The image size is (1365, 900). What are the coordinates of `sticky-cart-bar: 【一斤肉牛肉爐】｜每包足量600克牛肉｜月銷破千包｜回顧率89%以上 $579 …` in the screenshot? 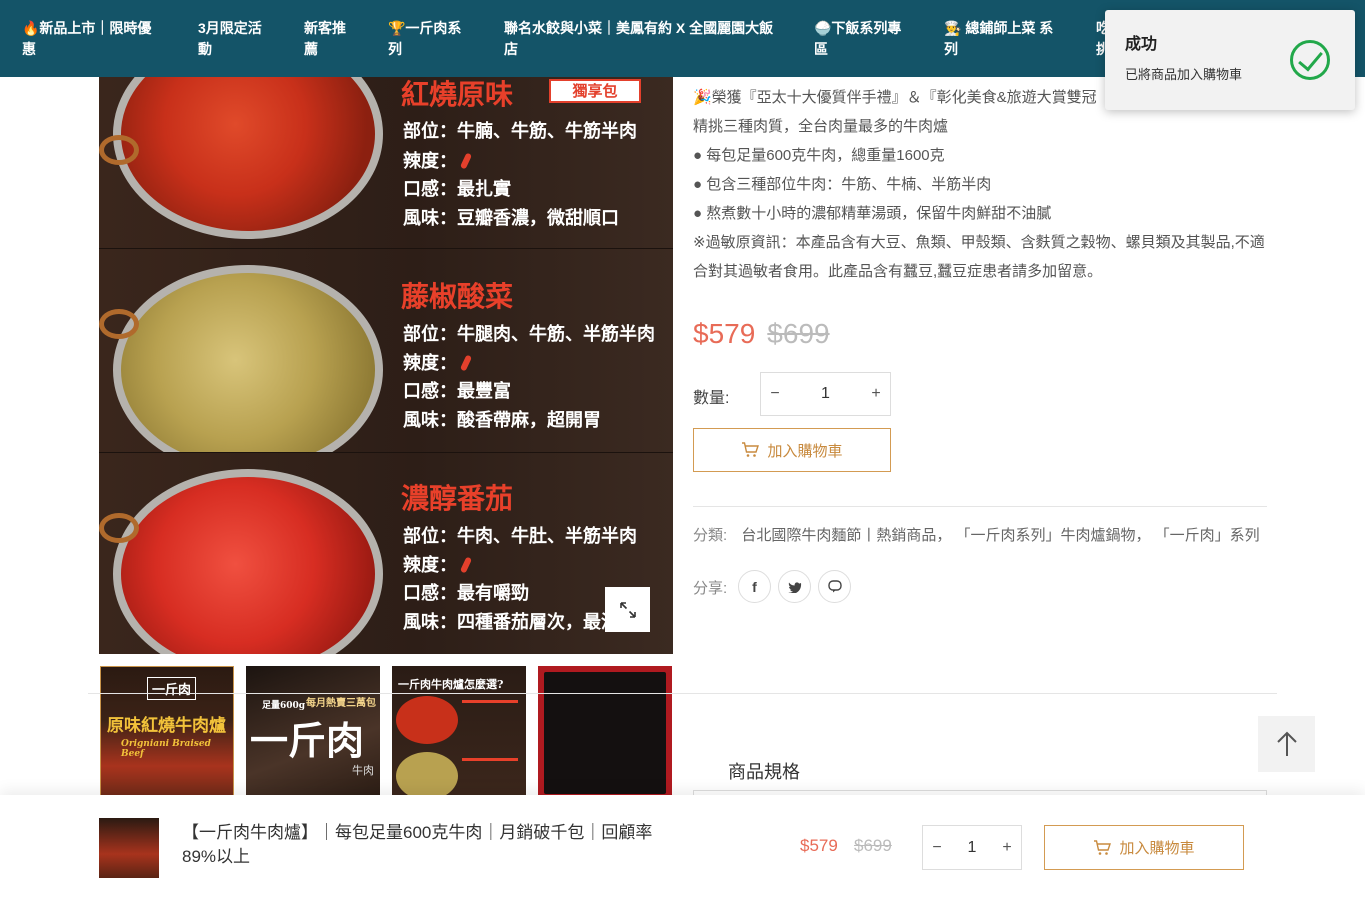 It's located at (682, 847).